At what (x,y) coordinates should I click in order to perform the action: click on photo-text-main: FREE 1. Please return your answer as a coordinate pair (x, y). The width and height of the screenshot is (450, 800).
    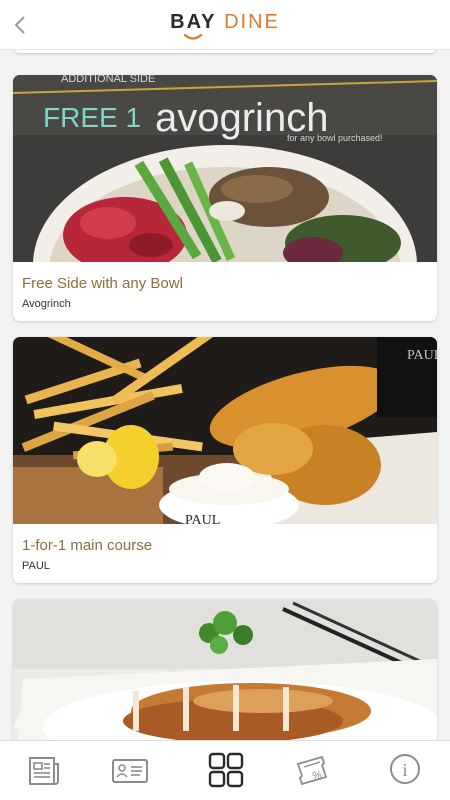
    Looking at the image, I should click on (92, 117).